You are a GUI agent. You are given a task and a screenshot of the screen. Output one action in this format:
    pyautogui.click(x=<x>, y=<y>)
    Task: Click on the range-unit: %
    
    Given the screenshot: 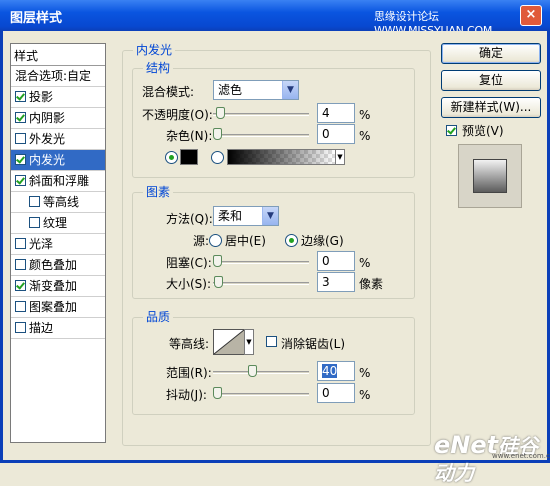 What is the action you would take?
    pyautogui.click(x=365, y=373)
    